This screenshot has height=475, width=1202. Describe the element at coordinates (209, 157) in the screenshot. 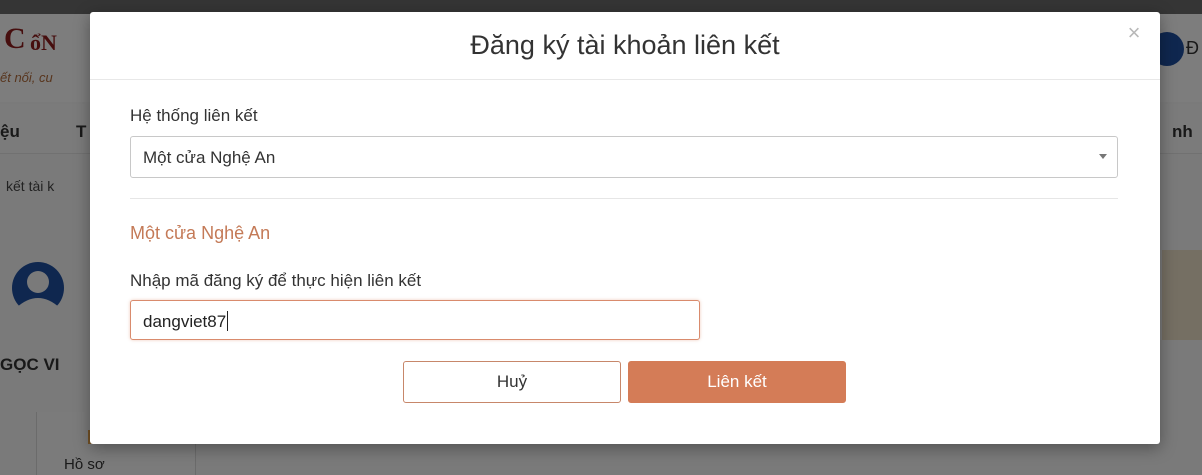

I see `system-select-value: Một cửa Nghệ An` at that location.